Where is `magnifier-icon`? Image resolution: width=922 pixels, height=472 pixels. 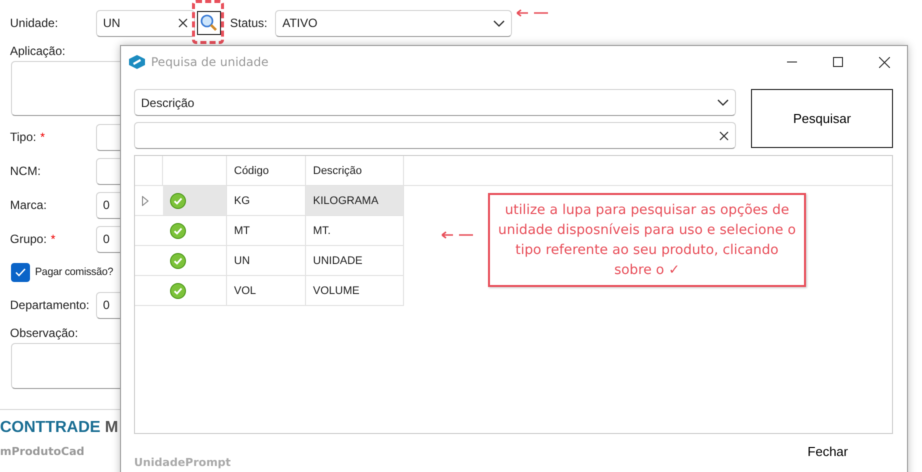
magnifier-icon is located at coordinates (209, 23).